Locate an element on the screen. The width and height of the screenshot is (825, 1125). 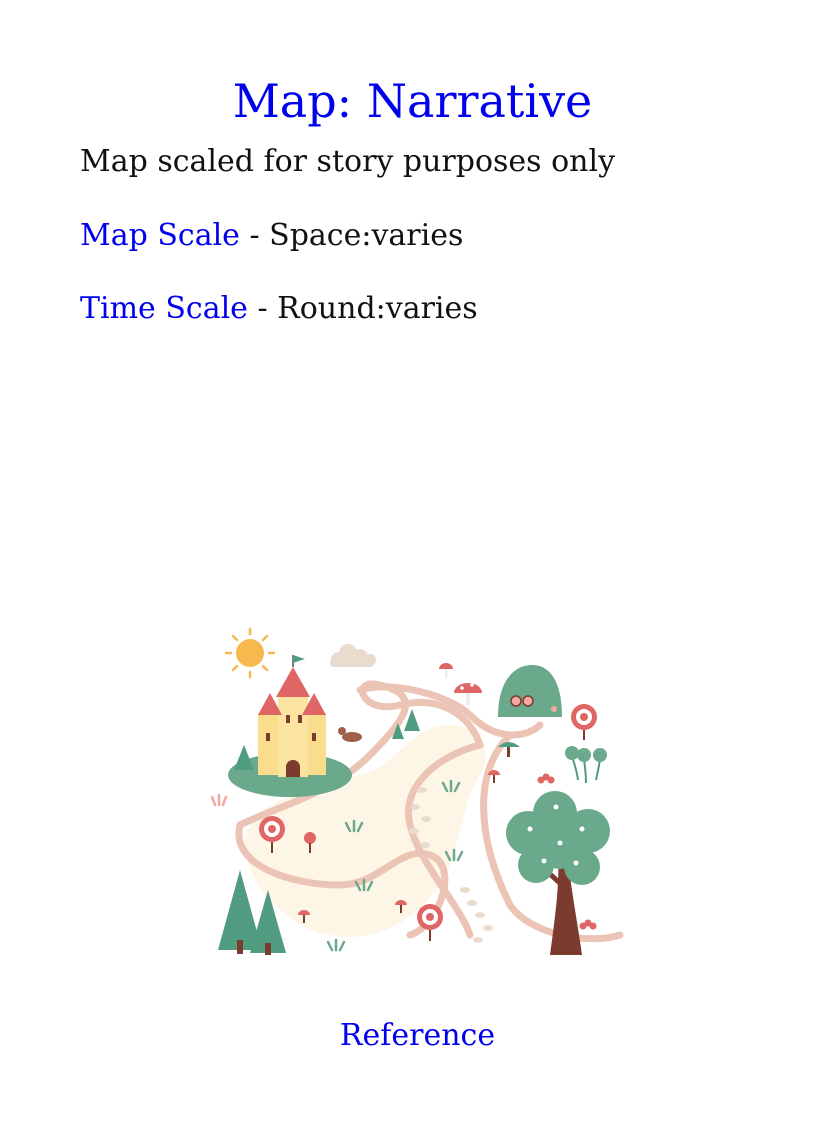
grass-tuft-icon is located at coordinates (219, 800).